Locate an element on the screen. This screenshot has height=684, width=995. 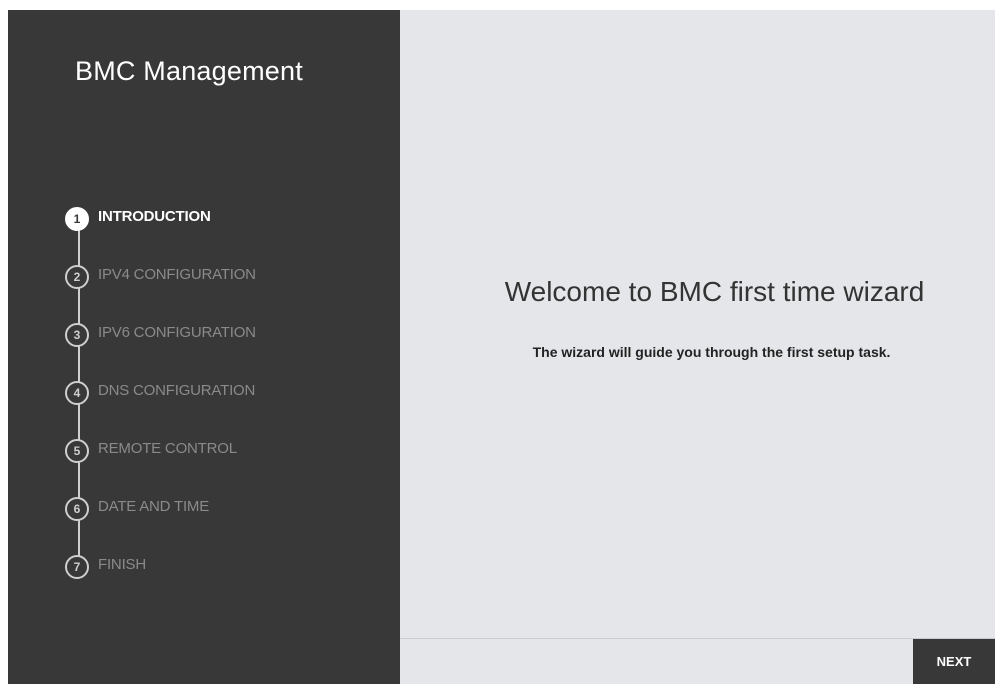
step-label: DNS CONFIGURATION is located at coordinates (177, 390).